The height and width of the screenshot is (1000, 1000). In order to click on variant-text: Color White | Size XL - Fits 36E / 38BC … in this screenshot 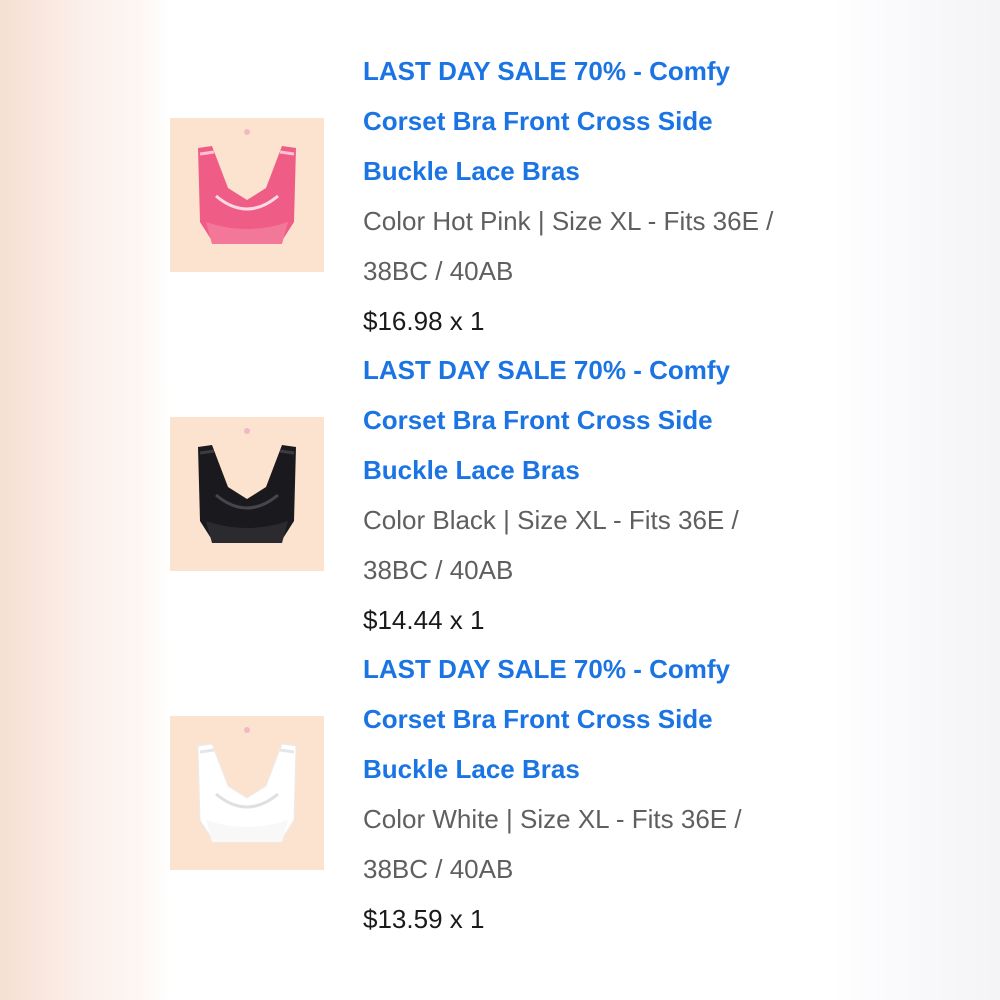, I will do `click(552, 844)`.